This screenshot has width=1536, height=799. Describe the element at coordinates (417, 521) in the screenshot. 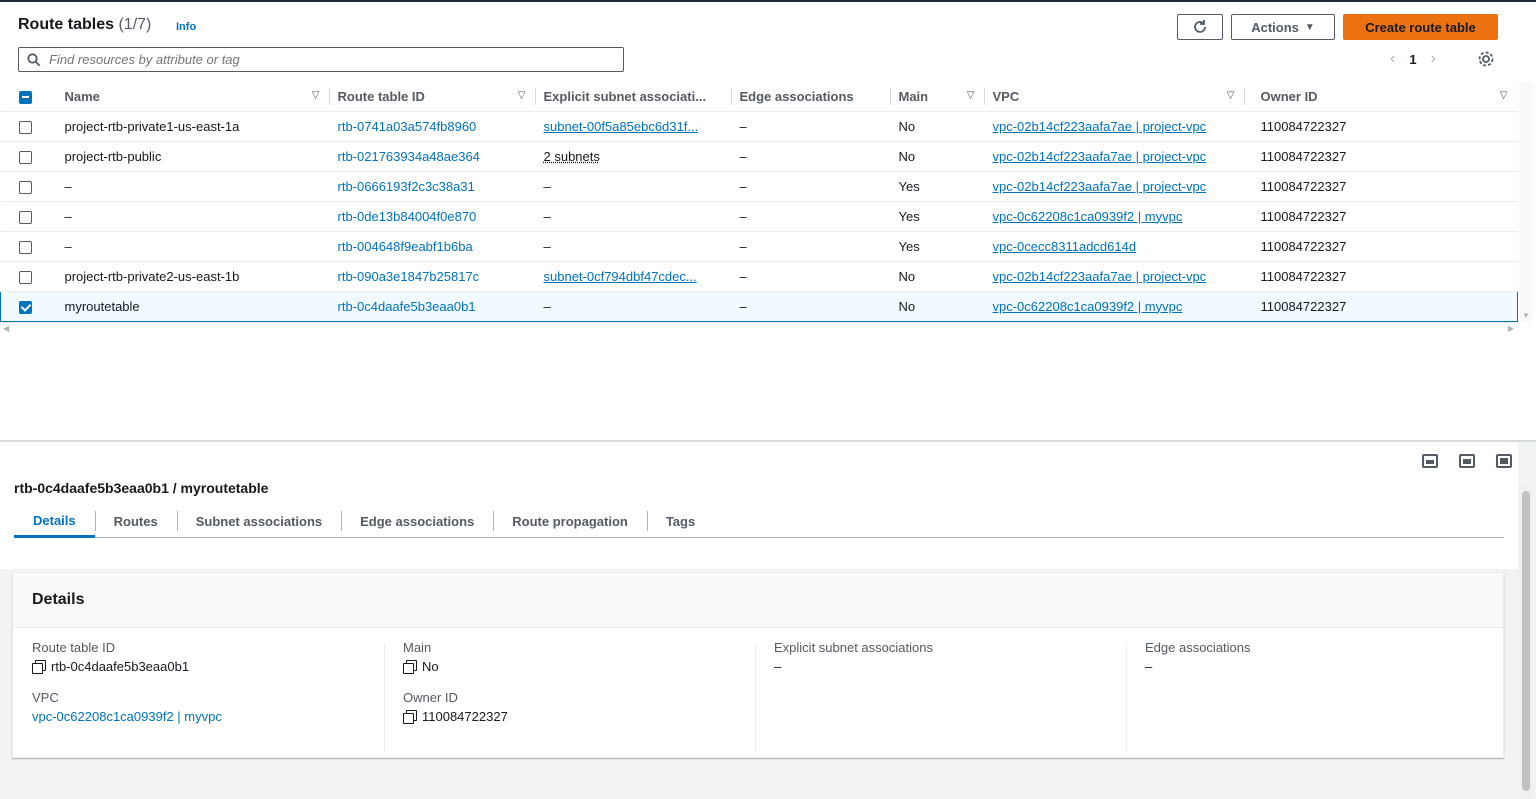

I see `tab-edge-associations: Edge associations` at that location.